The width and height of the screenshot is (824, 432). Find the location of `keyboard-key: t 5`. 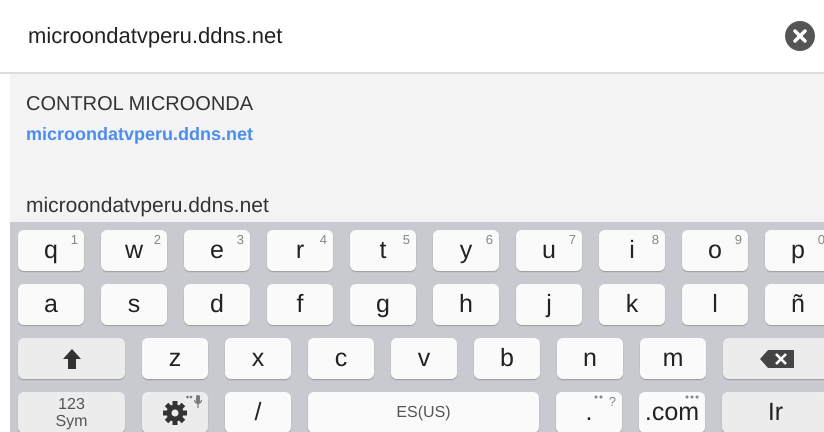

keyboard-key: t 5 is located at coordinates (383, 250).